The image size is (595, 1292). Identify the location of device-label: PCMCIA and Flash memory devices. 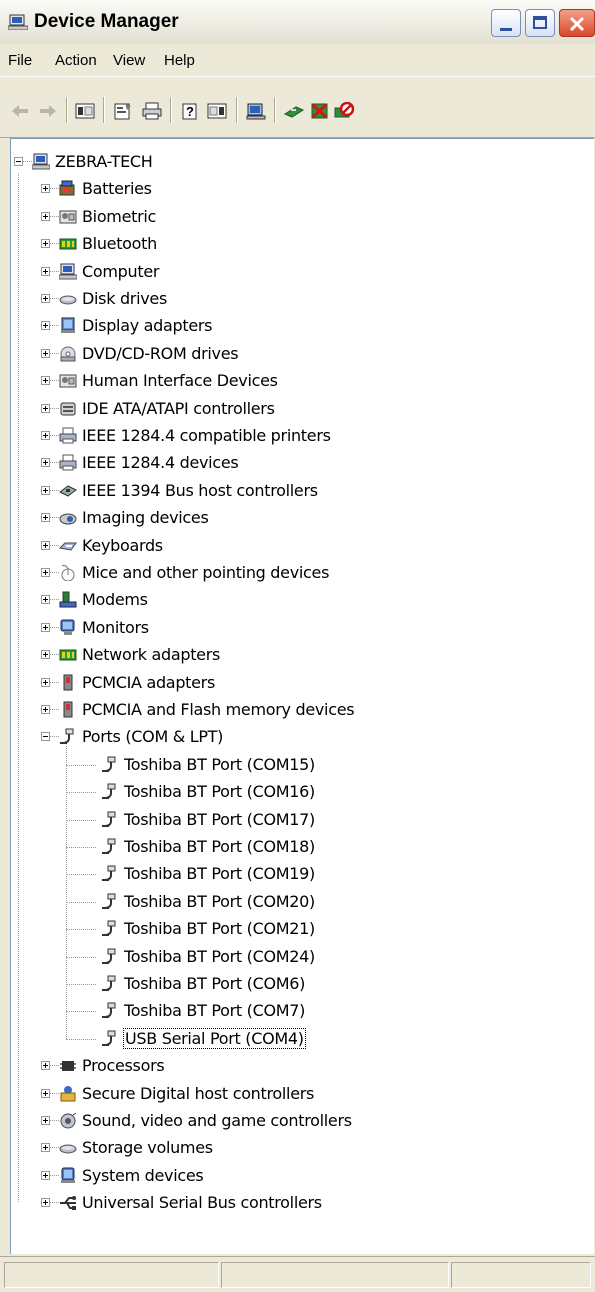
(218, 709).